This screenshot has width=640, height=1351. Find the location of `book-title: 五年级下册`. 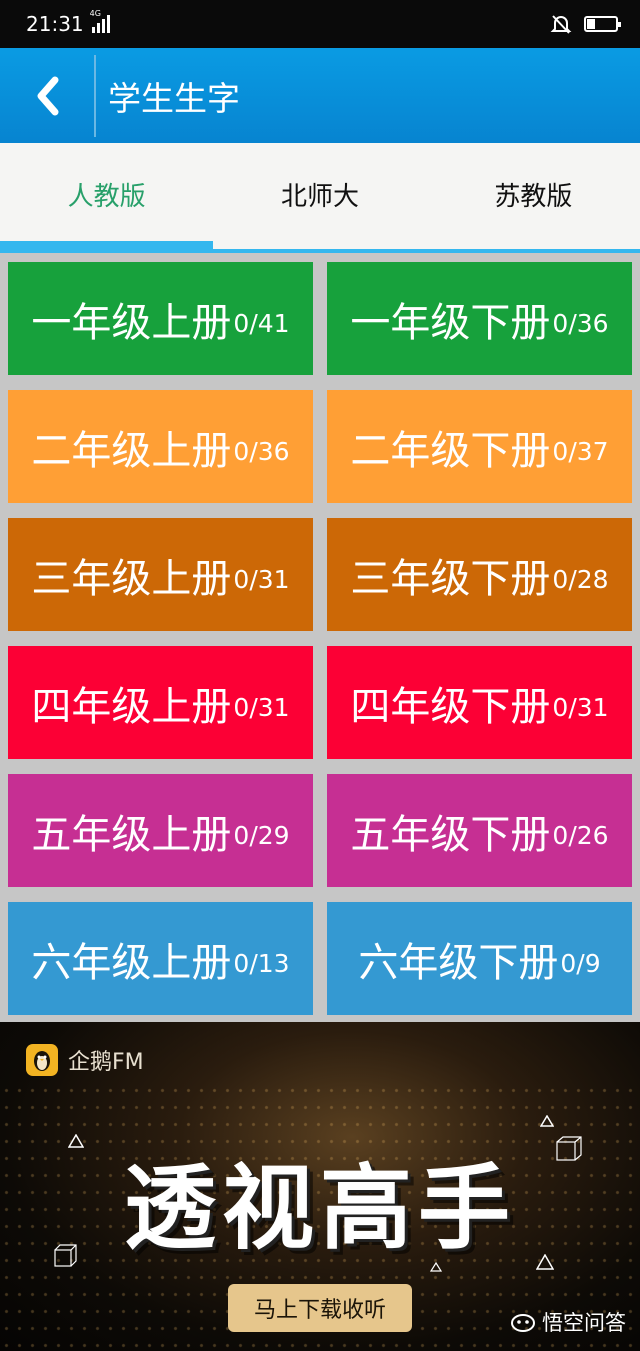

book-title: 五年级下册 is located at coordinates (450, 834).